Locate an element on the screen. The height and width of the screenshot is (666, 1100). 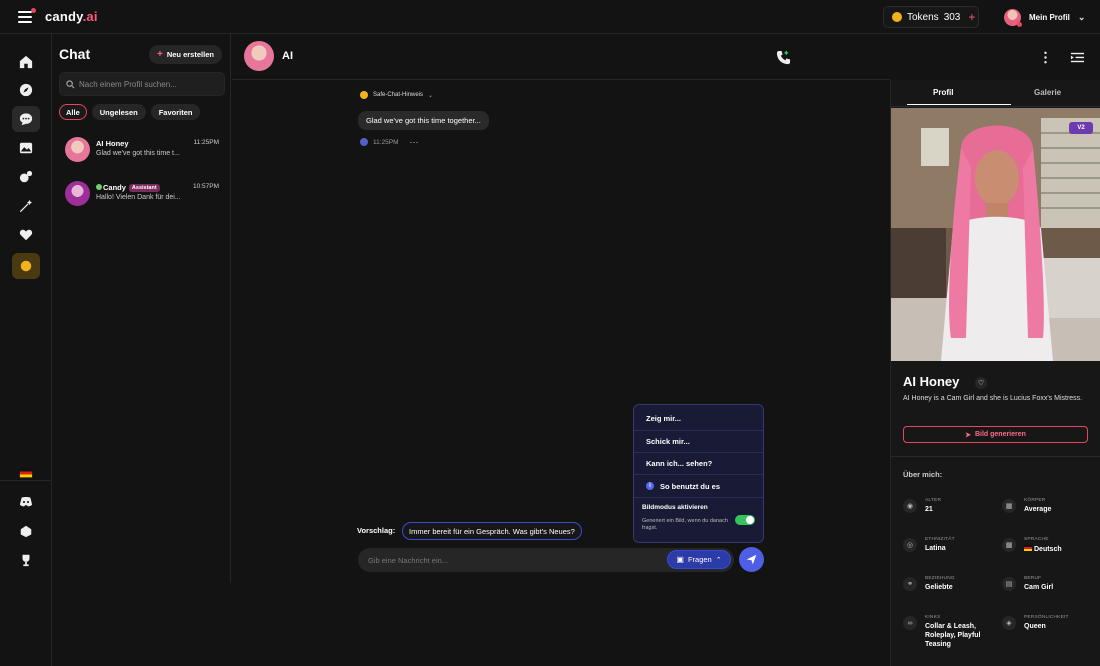
attribute-ethnicity: ◎ ETHNIZITÄT Latina is located at coordinates (947, 551).